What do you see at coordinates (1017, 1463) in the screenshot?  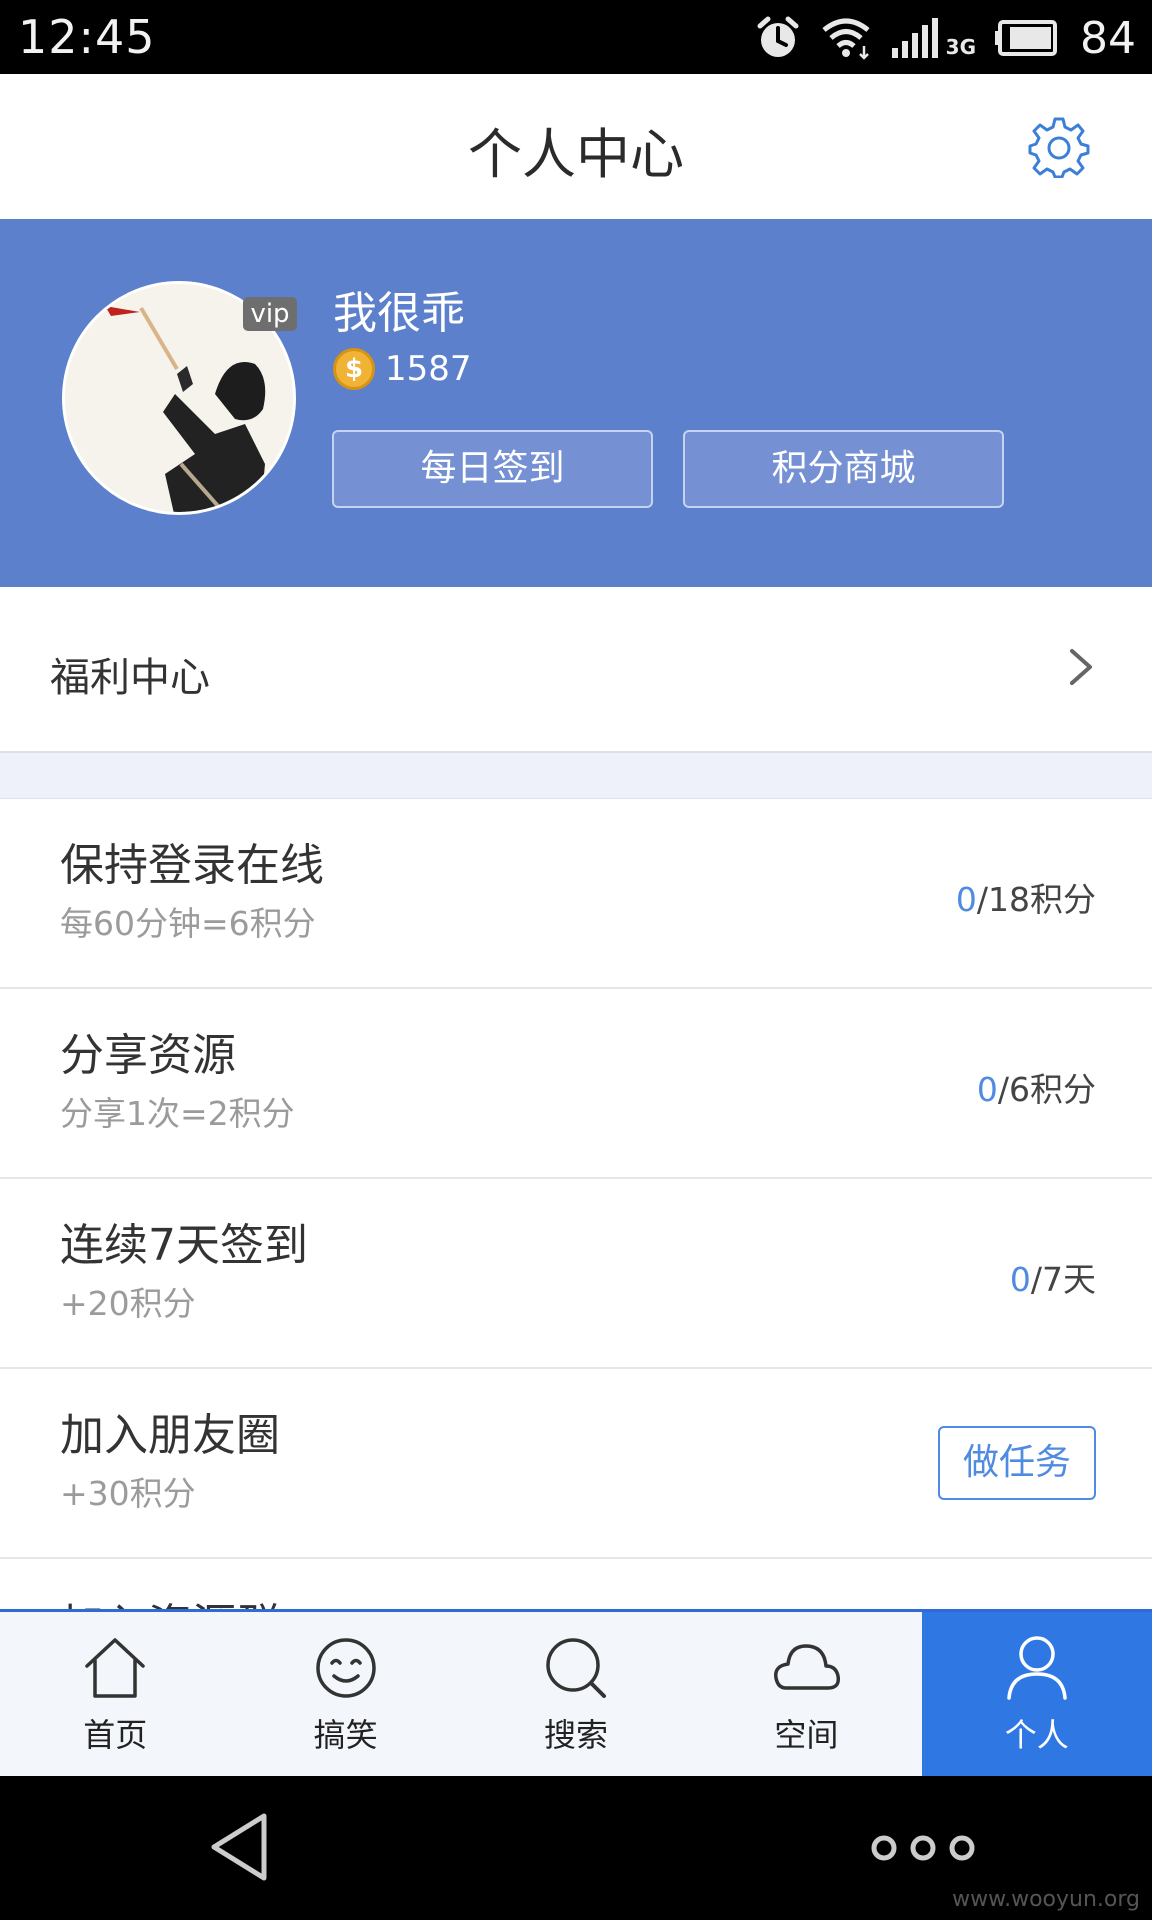 I see `do-task-button: 做任务` at bounding box center [1017, 1463].